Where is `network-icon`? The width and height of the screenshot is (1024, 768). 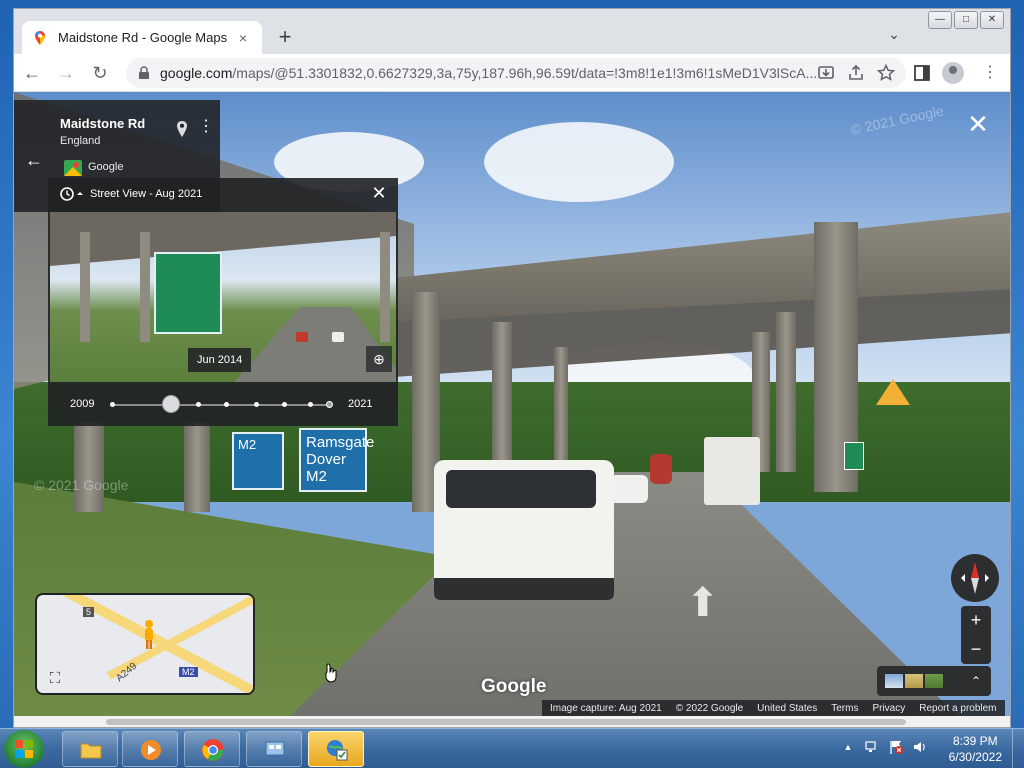
network-icon is located at coordinates (872, 747).